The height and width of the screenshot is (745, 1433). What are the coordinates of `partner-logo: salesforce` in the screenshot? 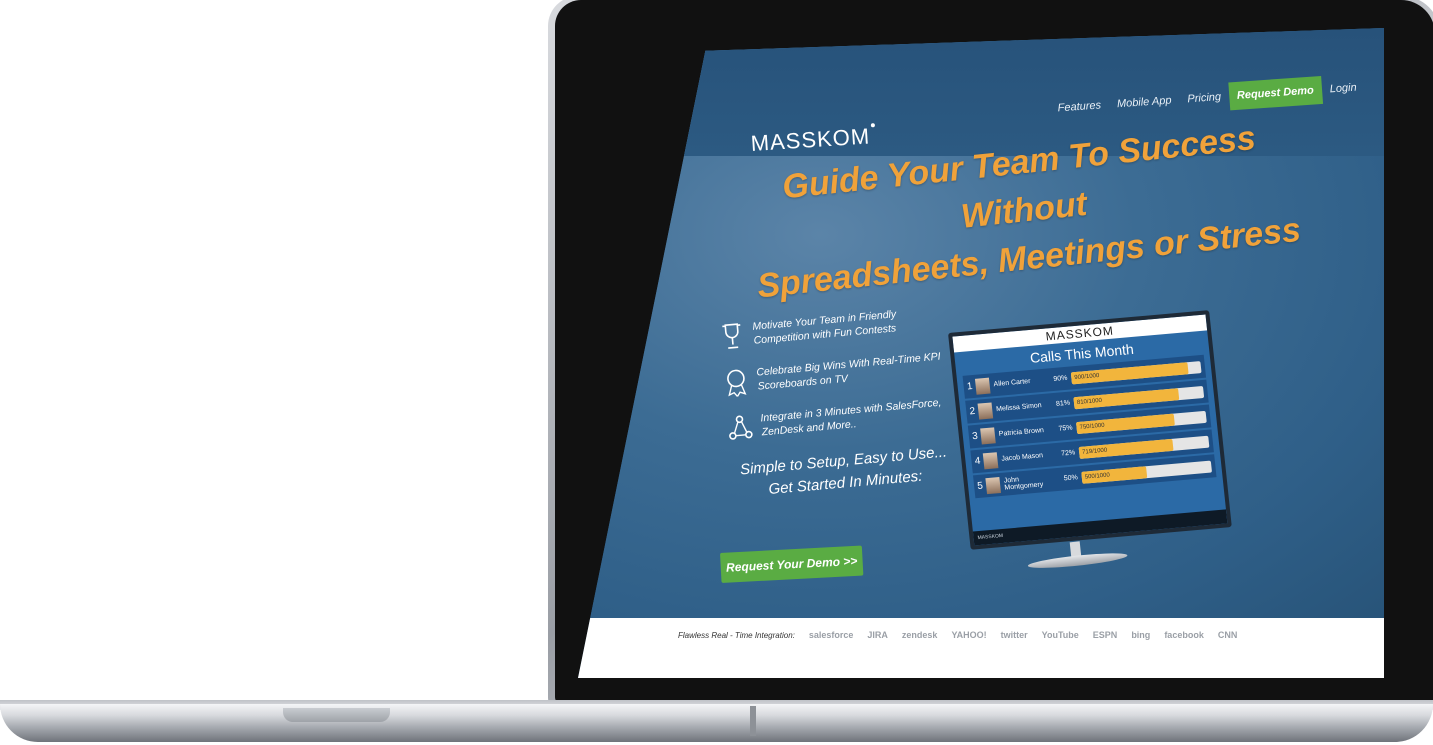 It's located at (831, 635).